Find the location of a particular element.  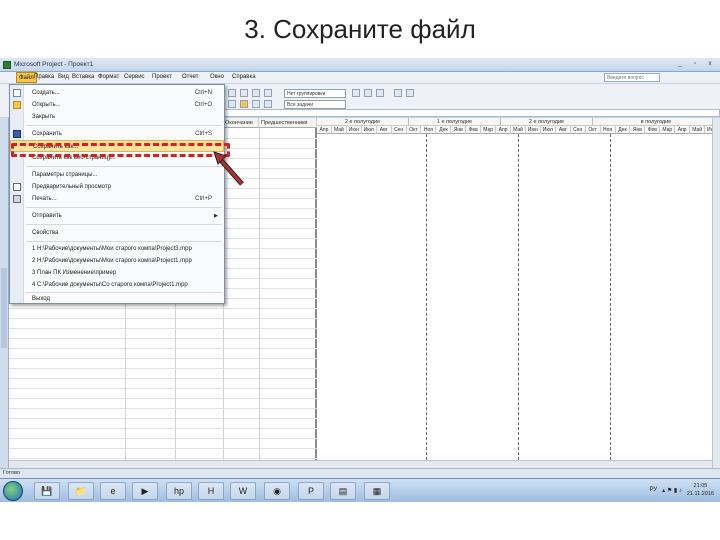

menu-item-label: 3 План ПК Изменение\пример is located at coordinates (74, 273).